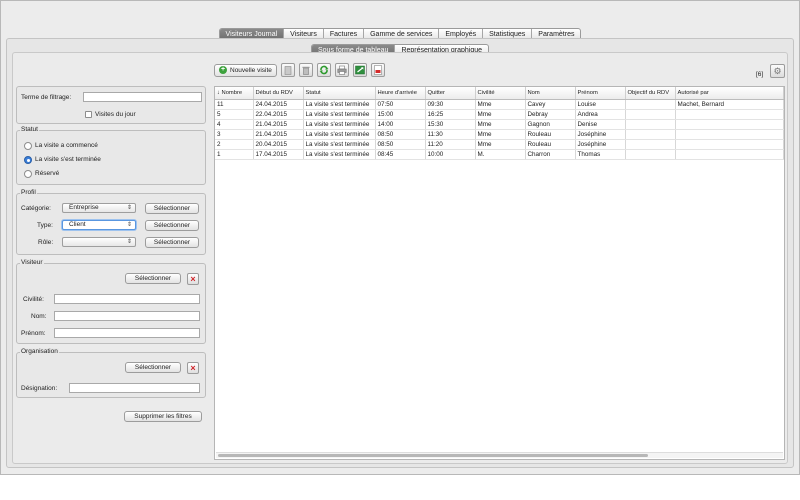 The image size is (800, 500). I want to click on table-cell: 24.04.2015, so click(278, 104).